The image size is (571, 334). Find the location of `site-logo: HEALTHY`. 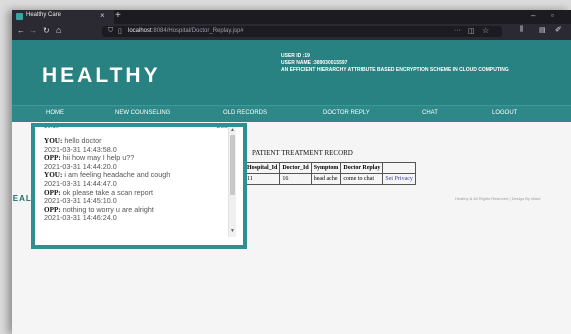

site-logo: HEALTHY is located at coordinates (101, 76).